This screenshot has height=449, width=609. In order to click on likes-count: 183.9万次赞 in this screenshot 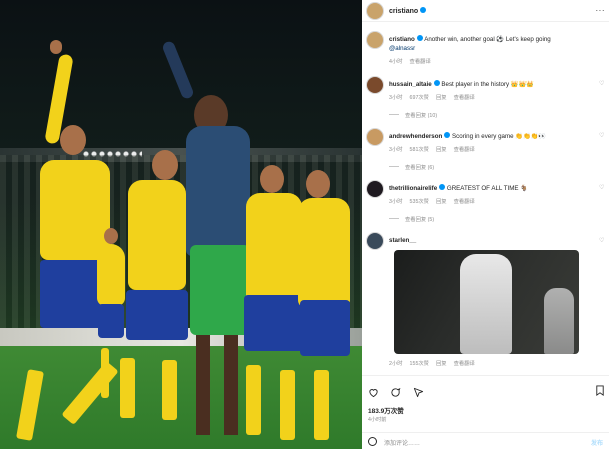, I will do `click(386, 410)`.